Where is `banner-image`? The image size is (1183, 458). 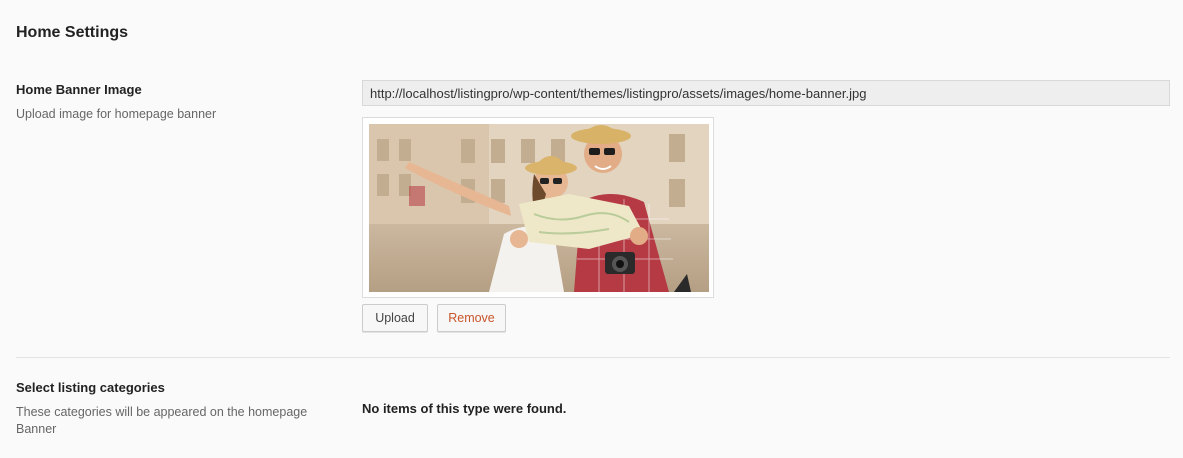 banner-image is located at coordinates (539, 208).